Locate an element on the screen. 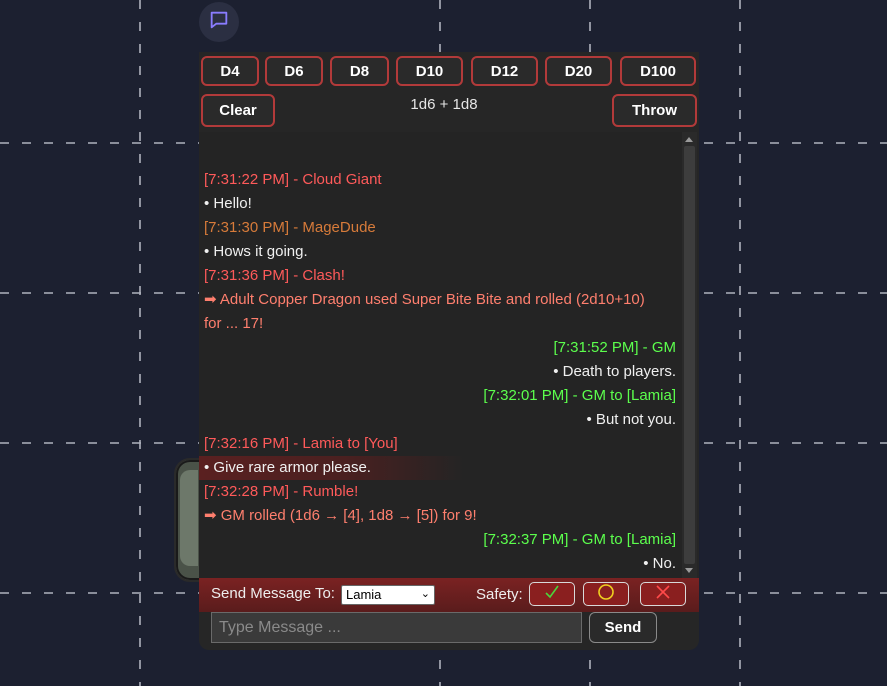  check-icon is located at coordinates (552, 594).